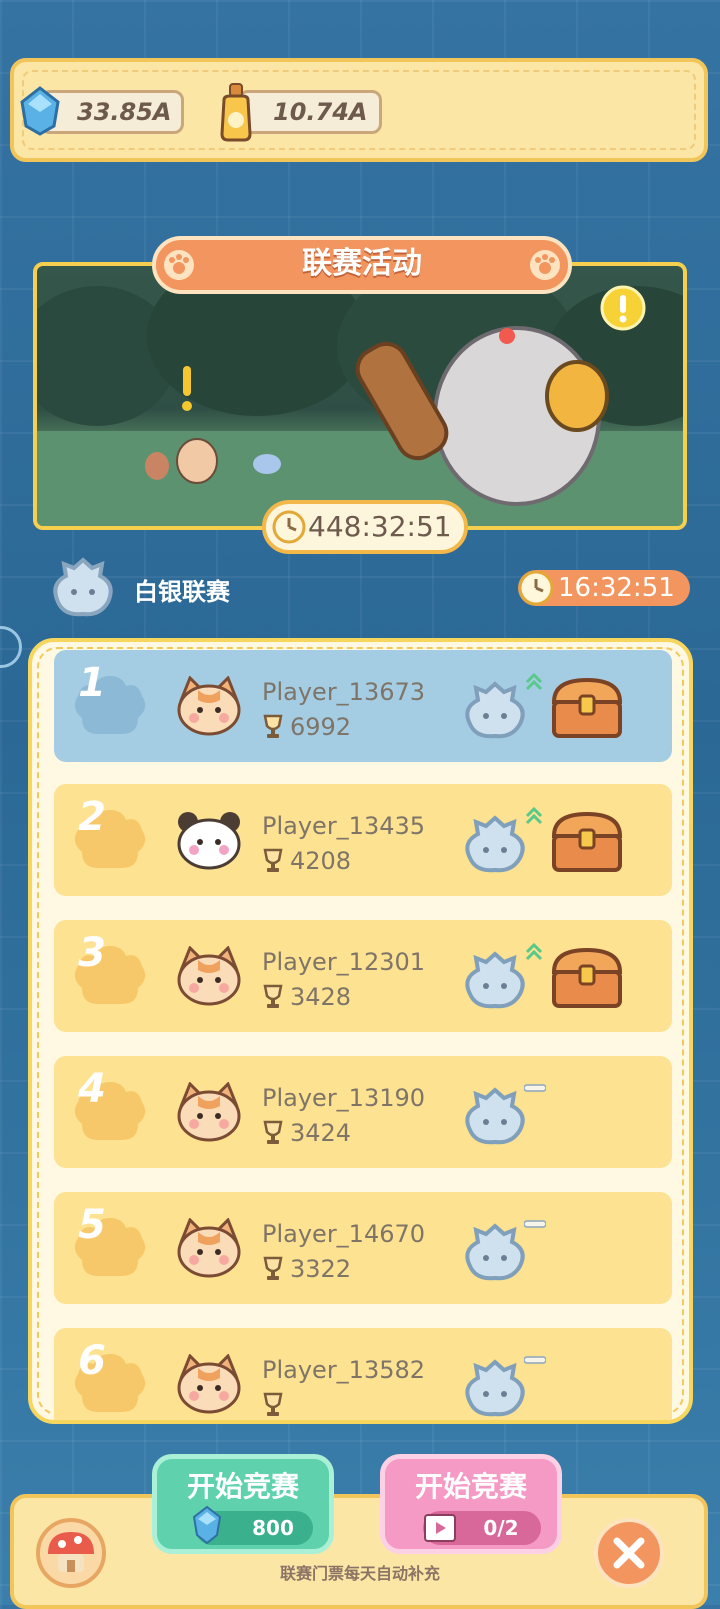 This screenshot has height=1609, width=720. I want to click on event-title: 联赛活动, so click(362, 265).